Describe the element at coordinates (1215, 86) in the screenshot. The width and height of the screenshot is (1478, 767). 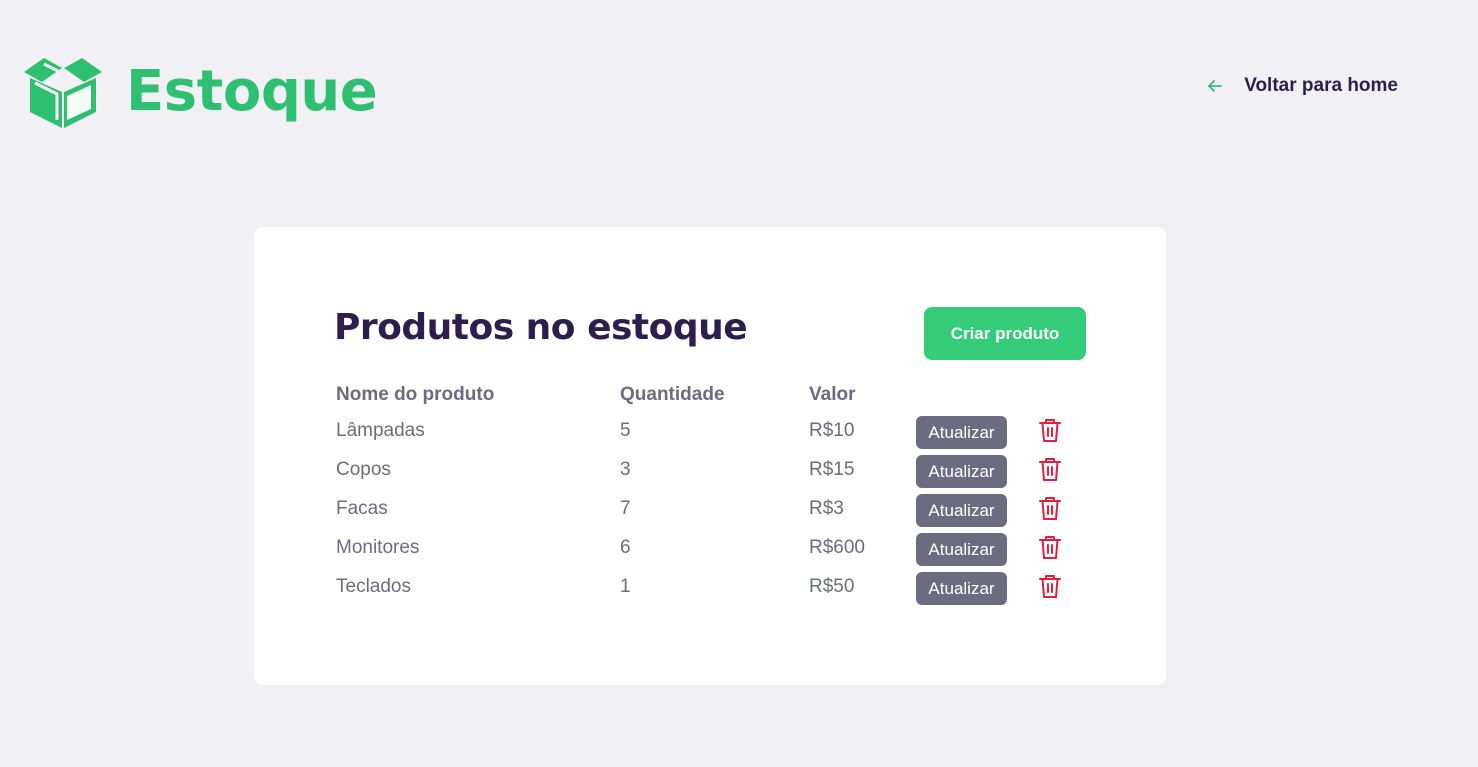
I see `arrow-left-icon` at that location.